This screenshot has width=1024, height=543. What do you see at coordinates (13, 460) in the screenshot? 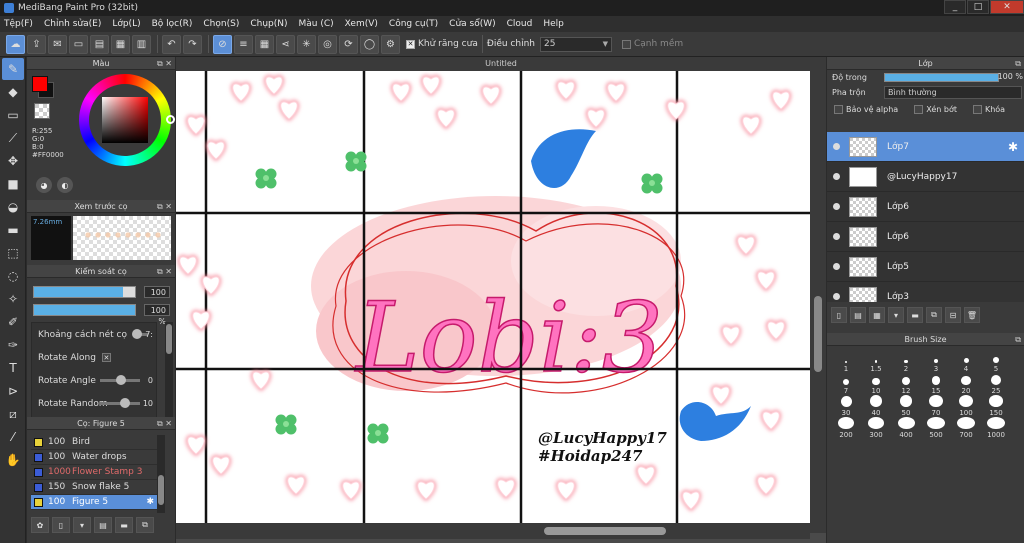
I see `hand-tool-icon: ✋` at bounding box center [13, 460].